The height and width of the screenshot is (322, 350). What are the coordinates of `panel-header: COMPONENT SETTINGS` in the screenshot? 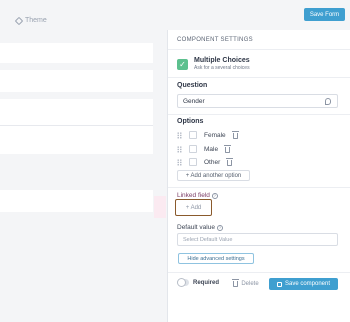 It's located at (215, 40).